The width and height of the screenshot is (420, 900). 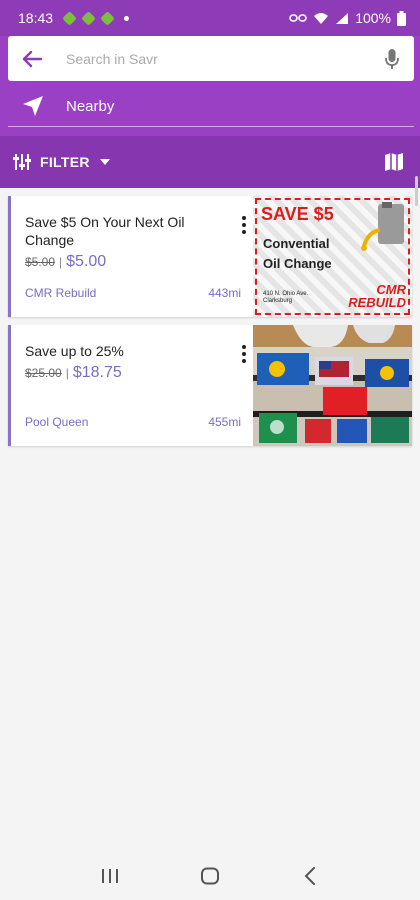 I want to click on original-price: $25.00, so click(x=43, y=373).